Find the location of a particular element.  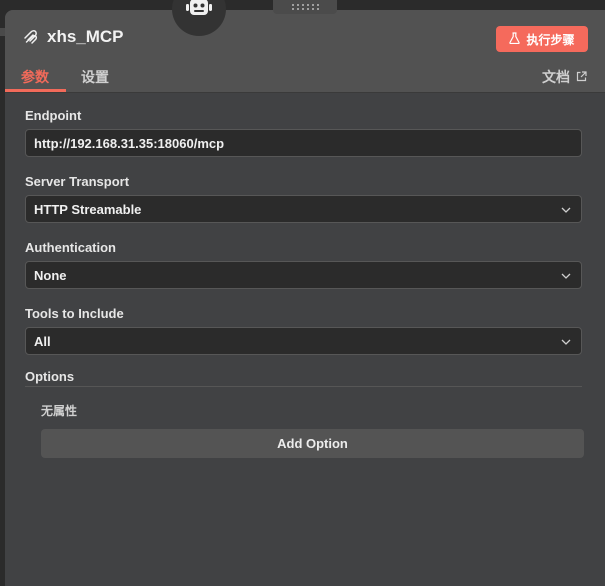

authentication-select: None is located at coordinates (303, 275).